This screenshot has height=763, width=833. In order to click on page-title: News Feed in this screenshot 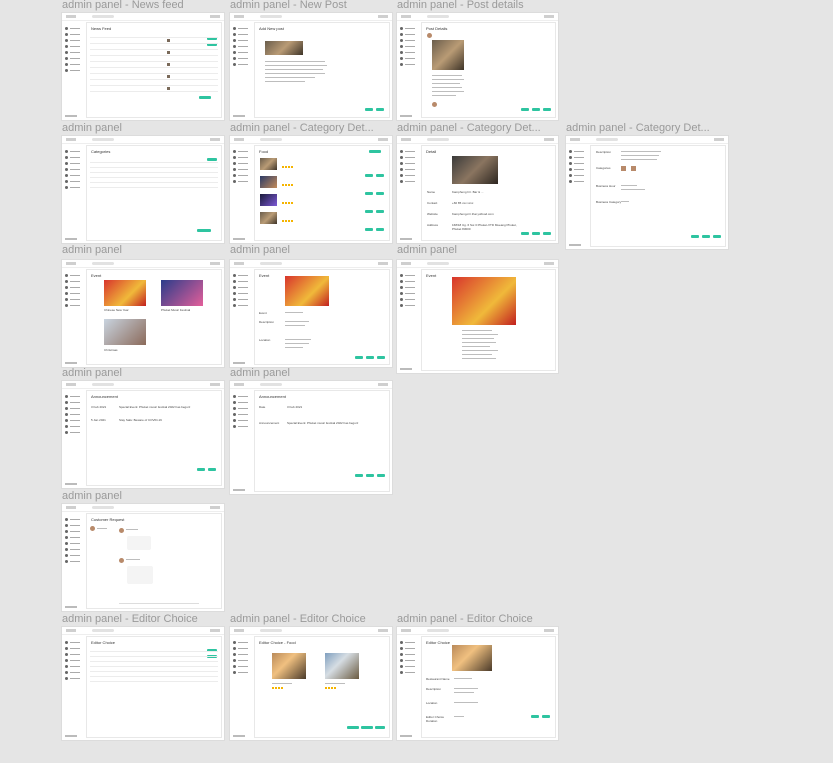, I will do `click(101, 28)`.